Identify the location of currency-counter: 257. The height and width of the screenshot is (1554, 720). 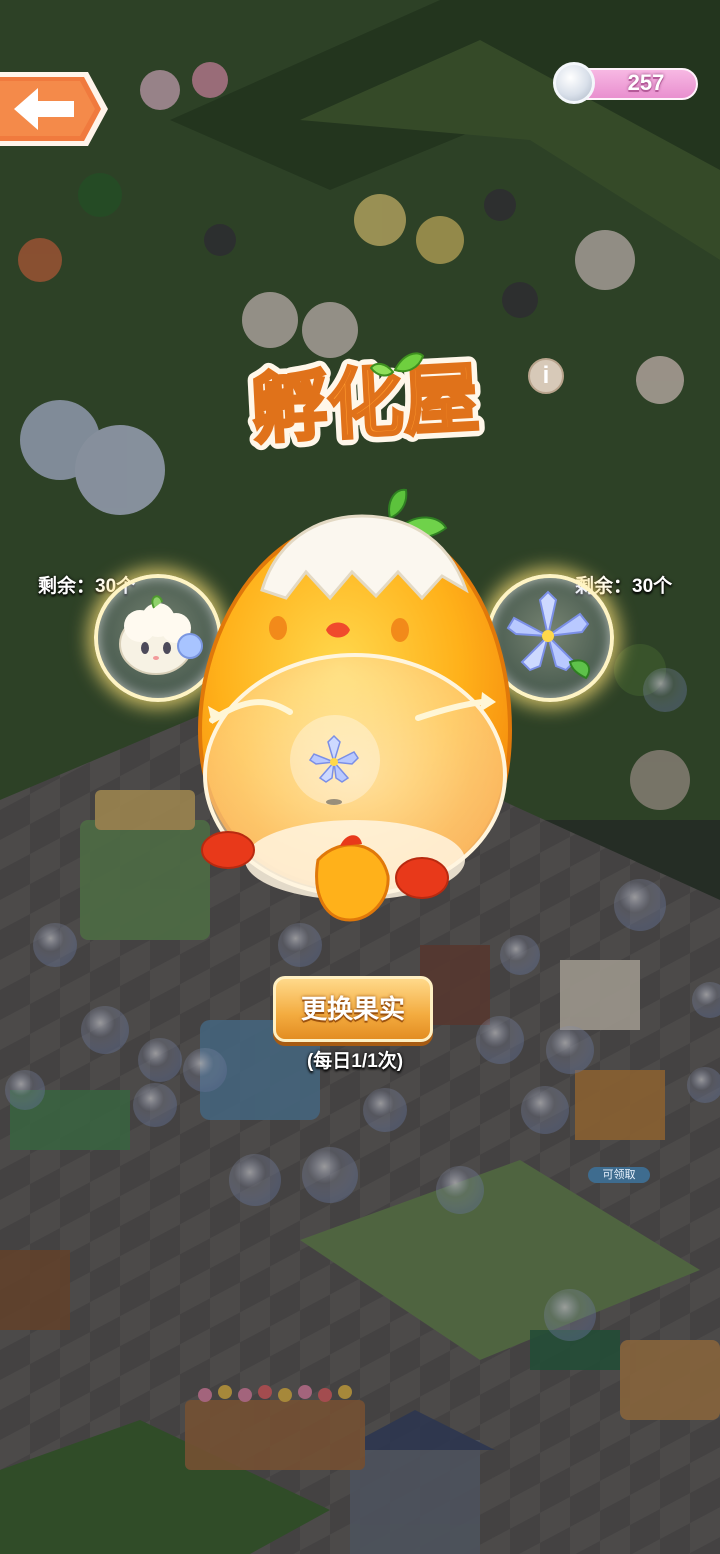
(625, 83).